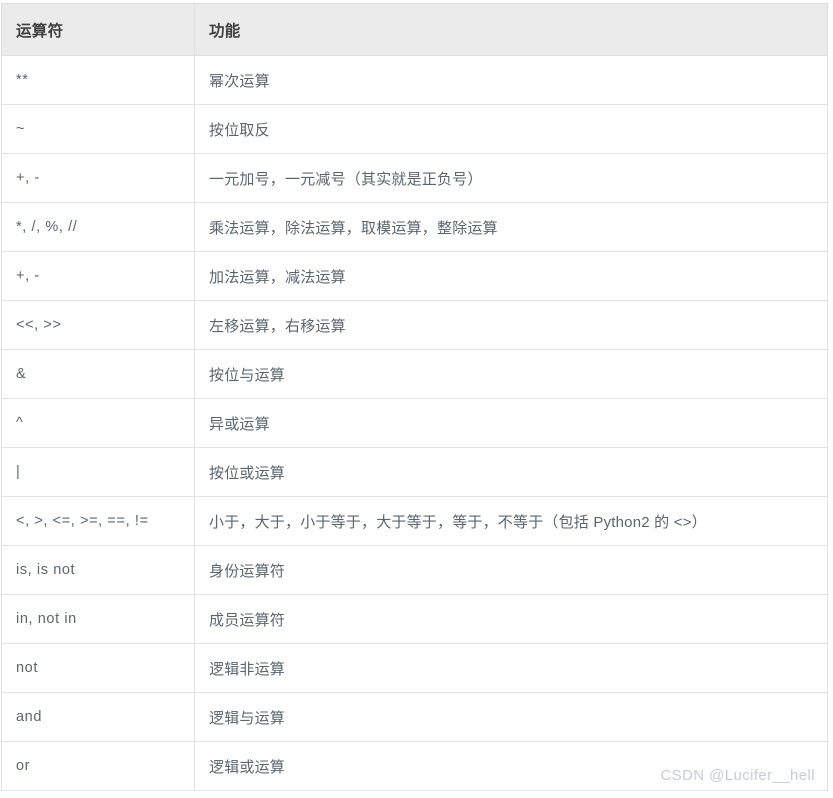 This screenshot has height=798, width=833. I want to click on cell-function: 逻辑或运算, so click(511, 766).